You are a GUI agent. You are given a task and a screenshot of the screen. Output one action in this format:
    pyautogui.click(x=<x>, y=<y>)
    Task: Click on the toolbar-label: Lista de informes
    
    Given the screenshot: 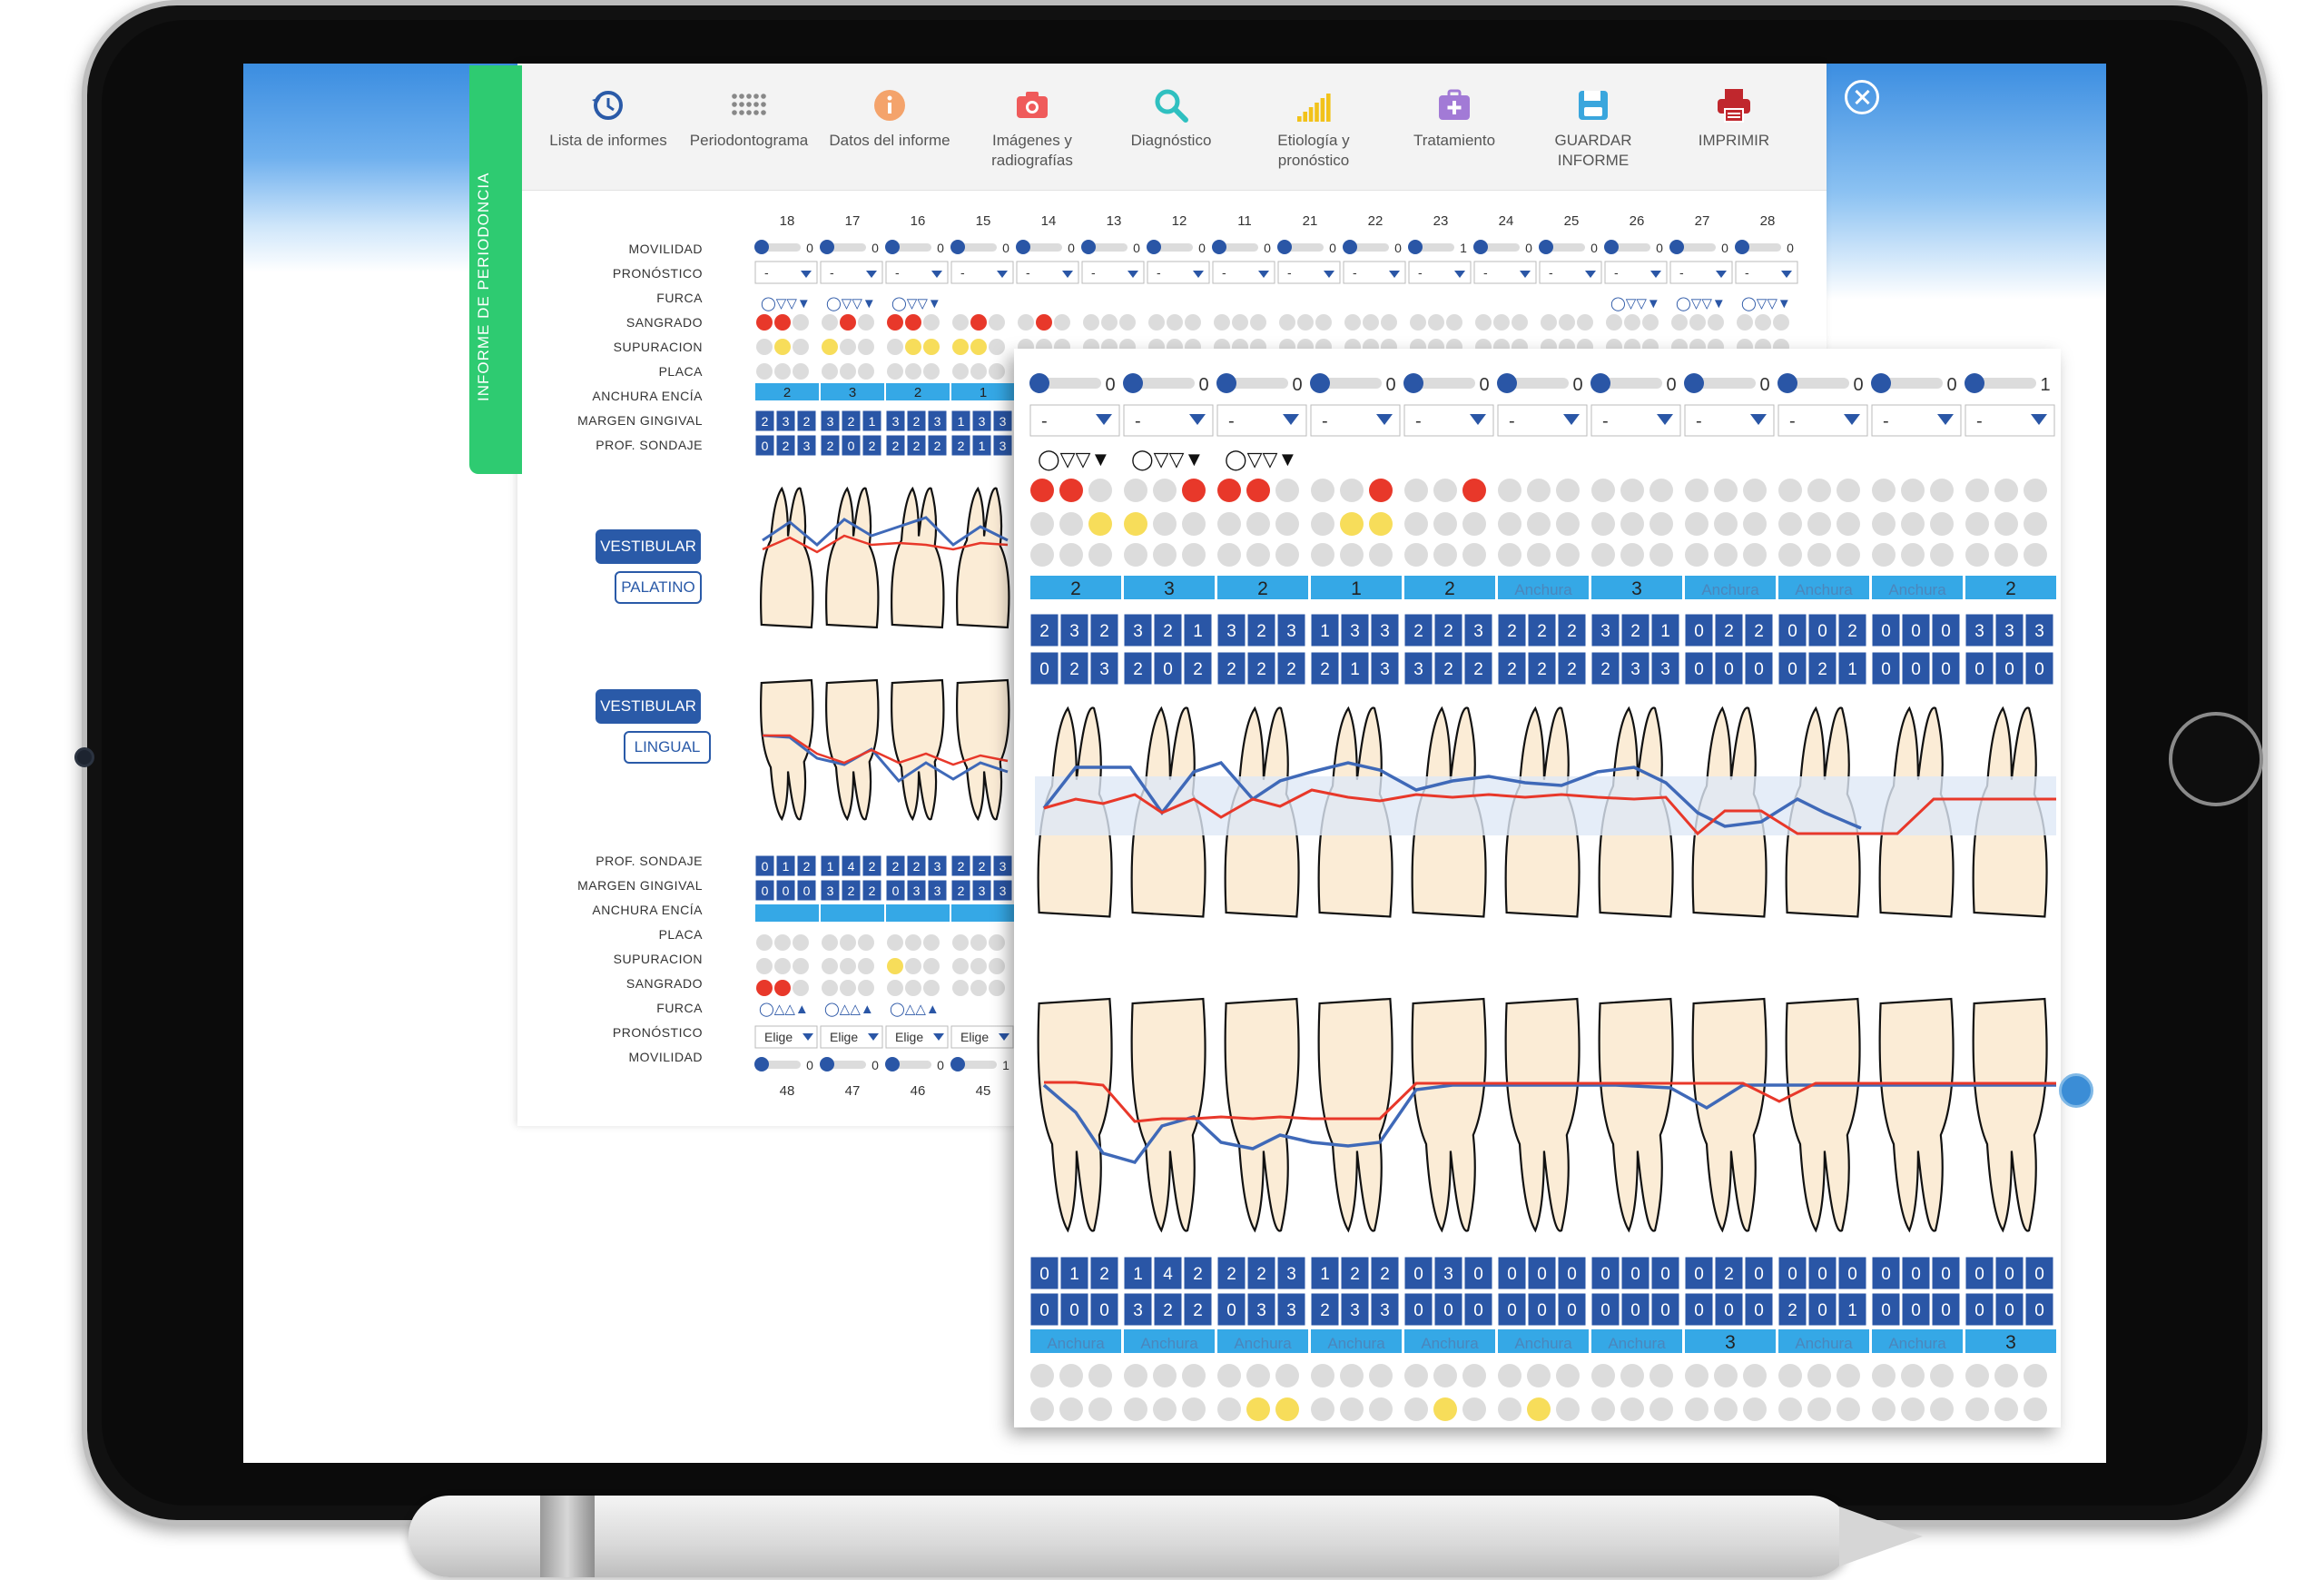 What is the action you would take?
    pyautogui.click(x=608, y=140)
    